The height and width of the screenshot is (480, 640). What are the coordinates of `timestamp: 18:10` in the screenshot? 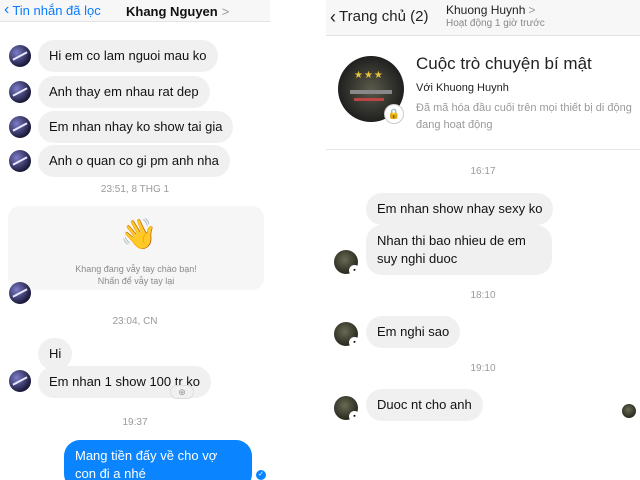 It's located at (483, 295).